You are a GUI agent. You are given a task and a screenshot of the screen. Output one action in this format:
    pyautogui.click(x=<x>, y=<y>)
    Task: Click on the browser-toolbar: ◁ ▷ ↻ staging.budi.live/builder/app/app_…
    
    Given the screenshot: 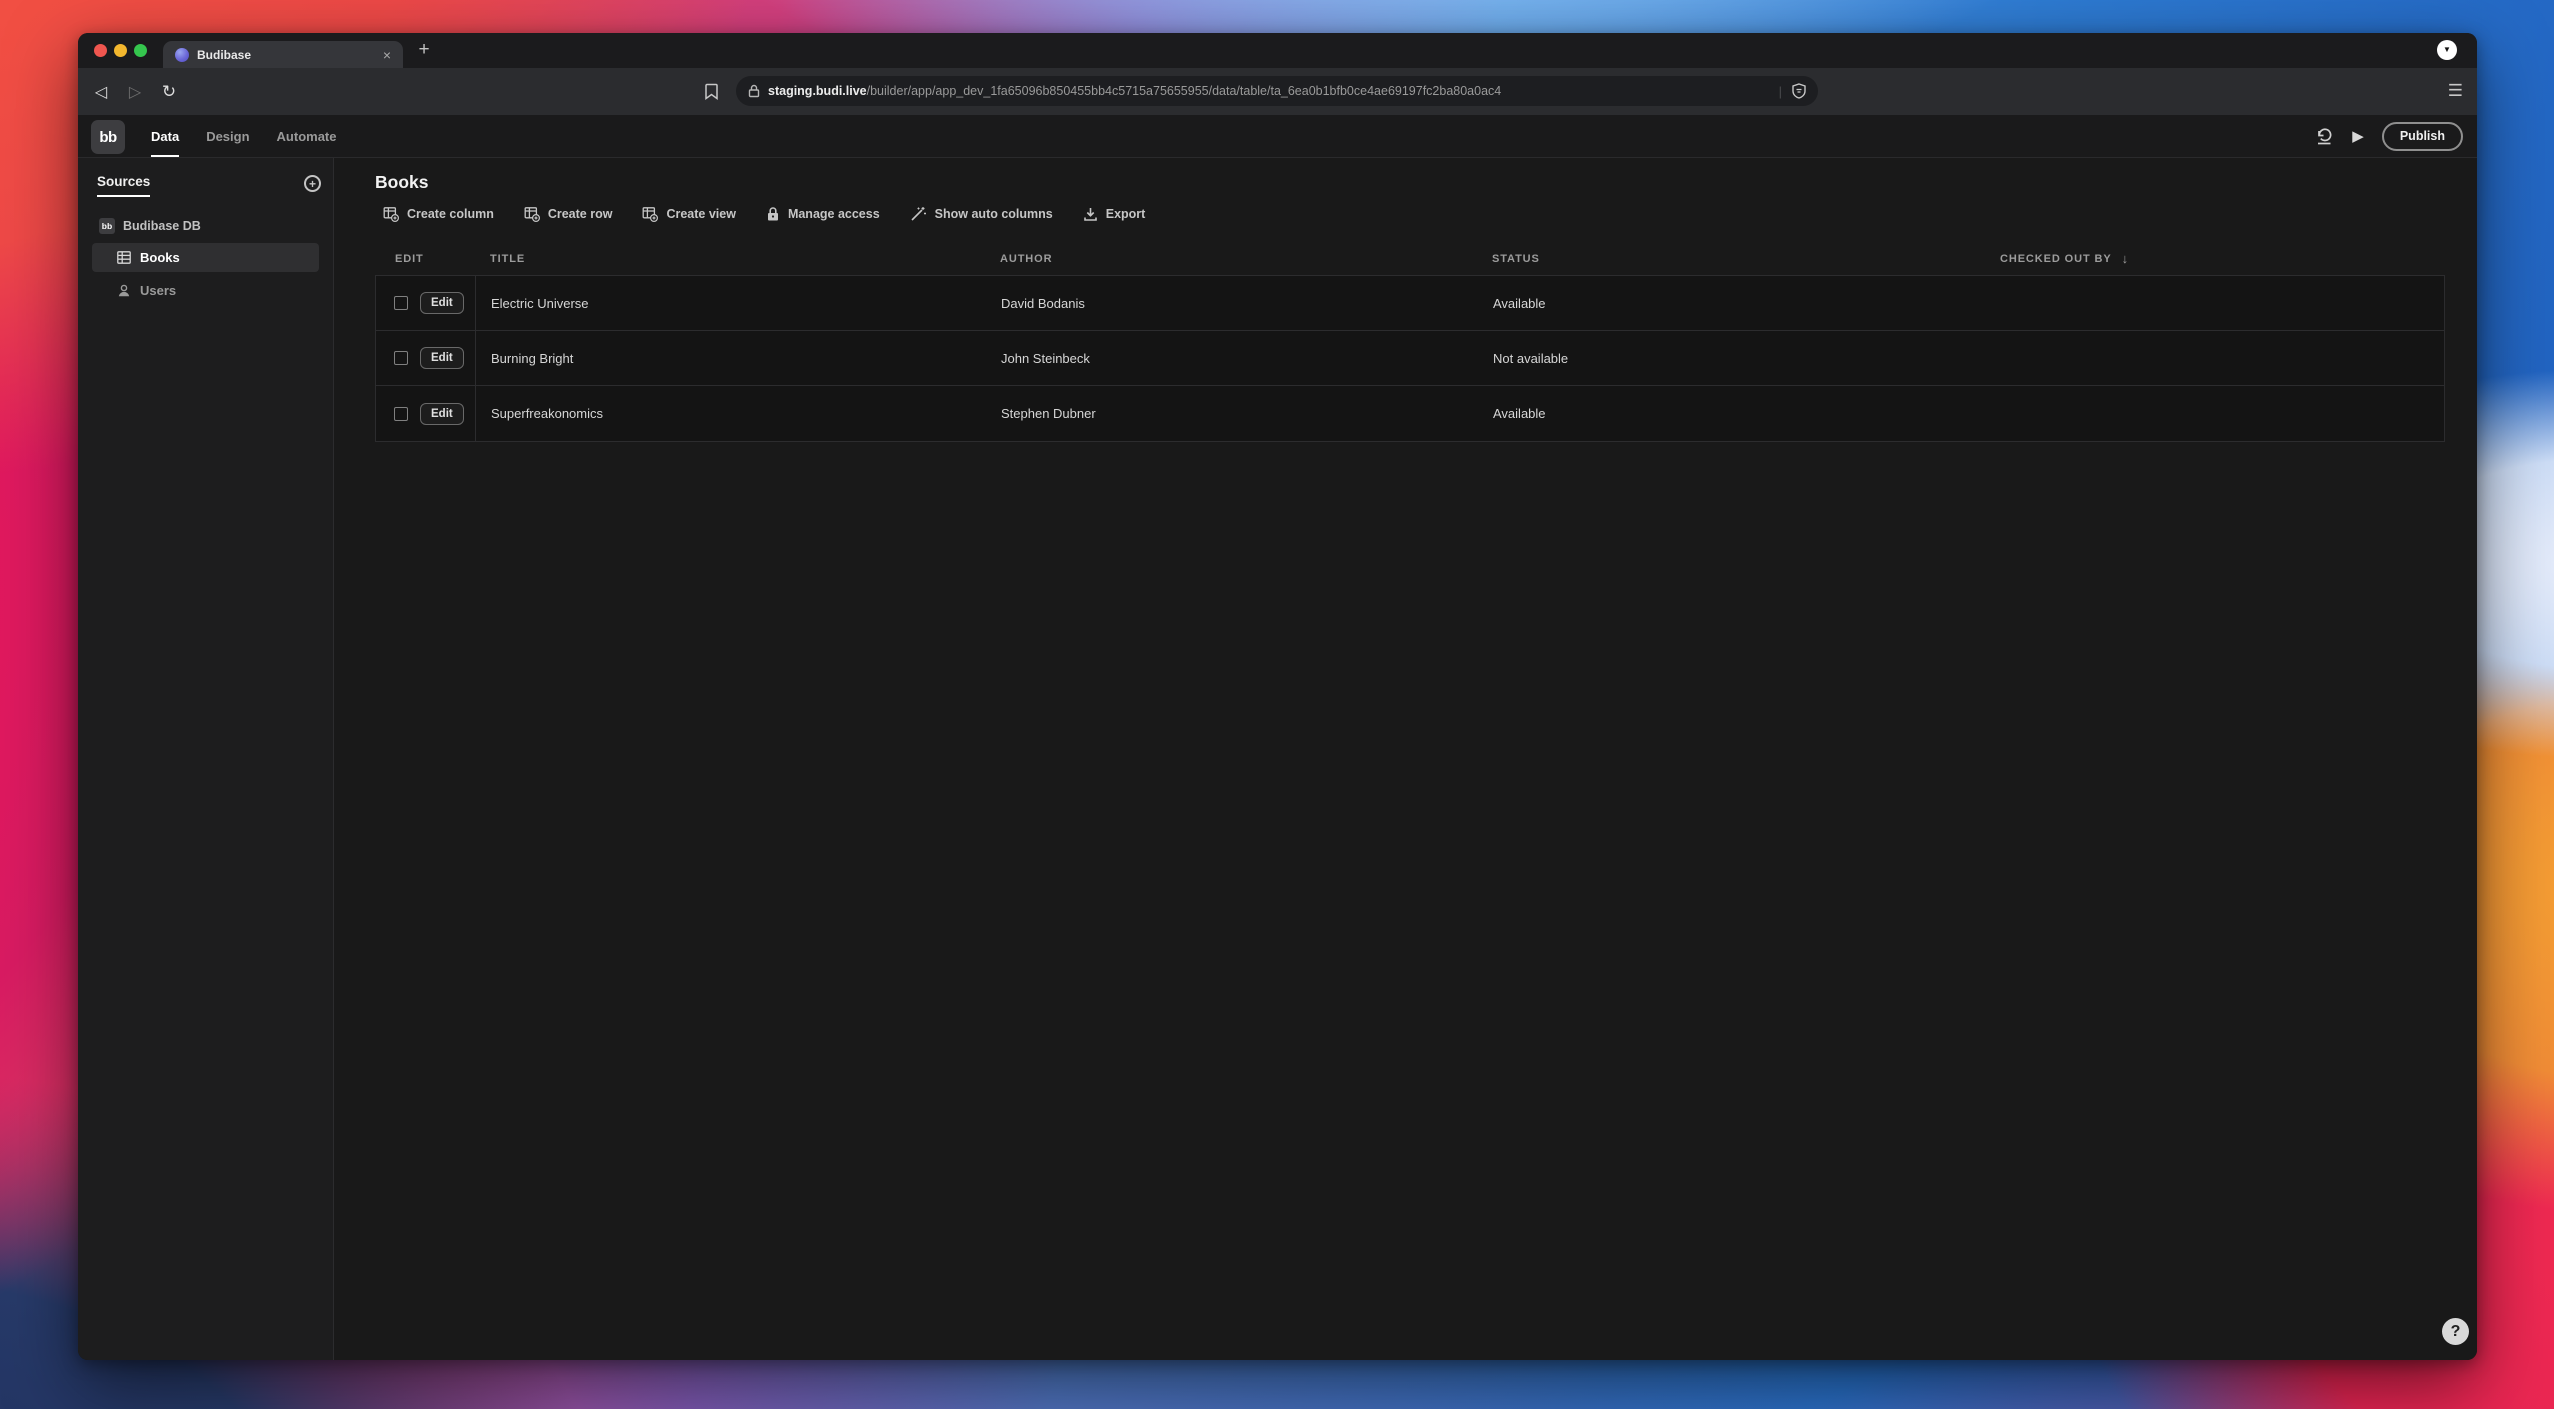 What is the action you would take?
    pyautogui.click(x=1277, y=91)
    